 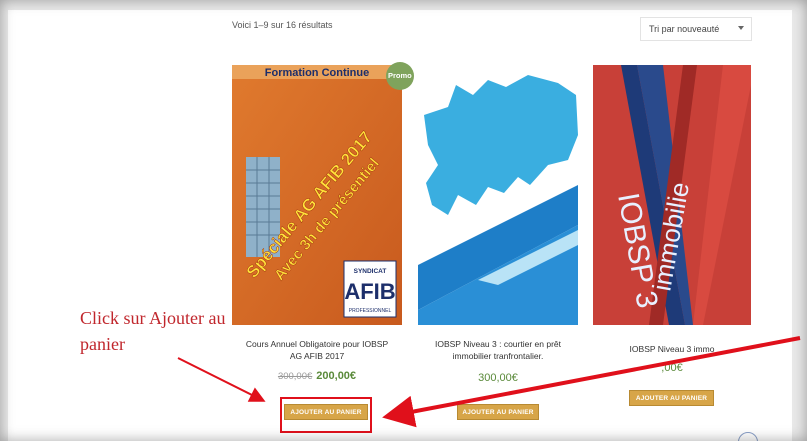 I want to click on annotation-arrow-left, so click(x=221, y=379).